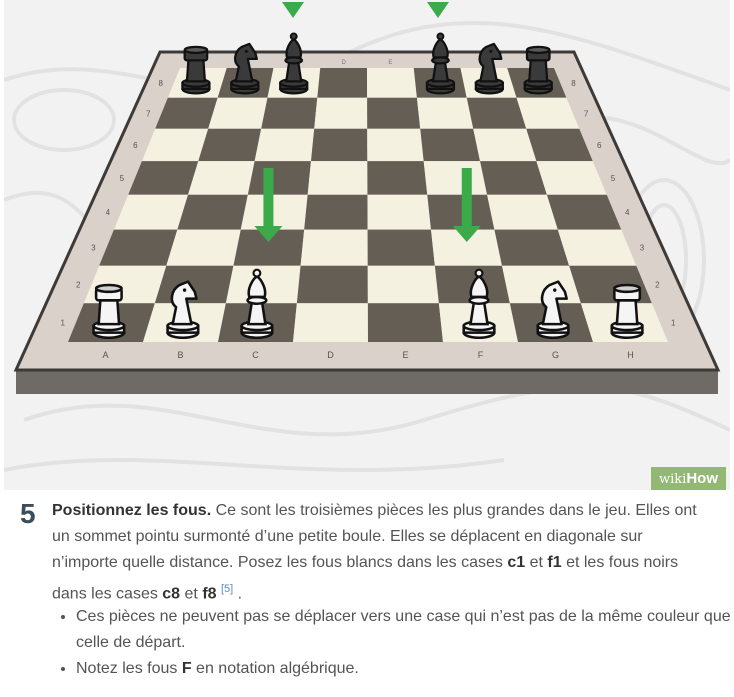  Describe the element at coordinates (630, 355) in the screenshot. I see `file-label: H` at that location.